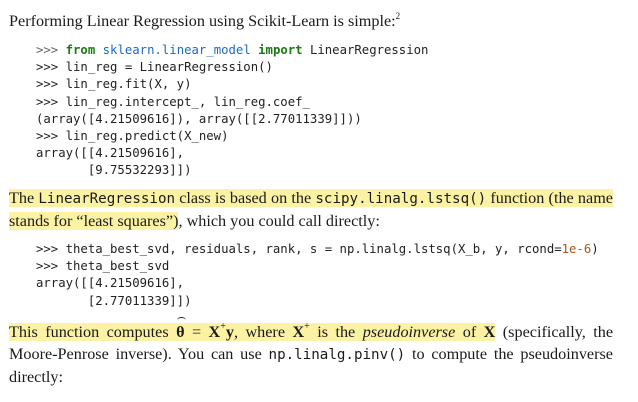  What do you see at coordinates (114, 84) in the screenshot?
I see `code-line-3: >>> lin_reg.fit(X, y)` at bounding box center [114, 84].